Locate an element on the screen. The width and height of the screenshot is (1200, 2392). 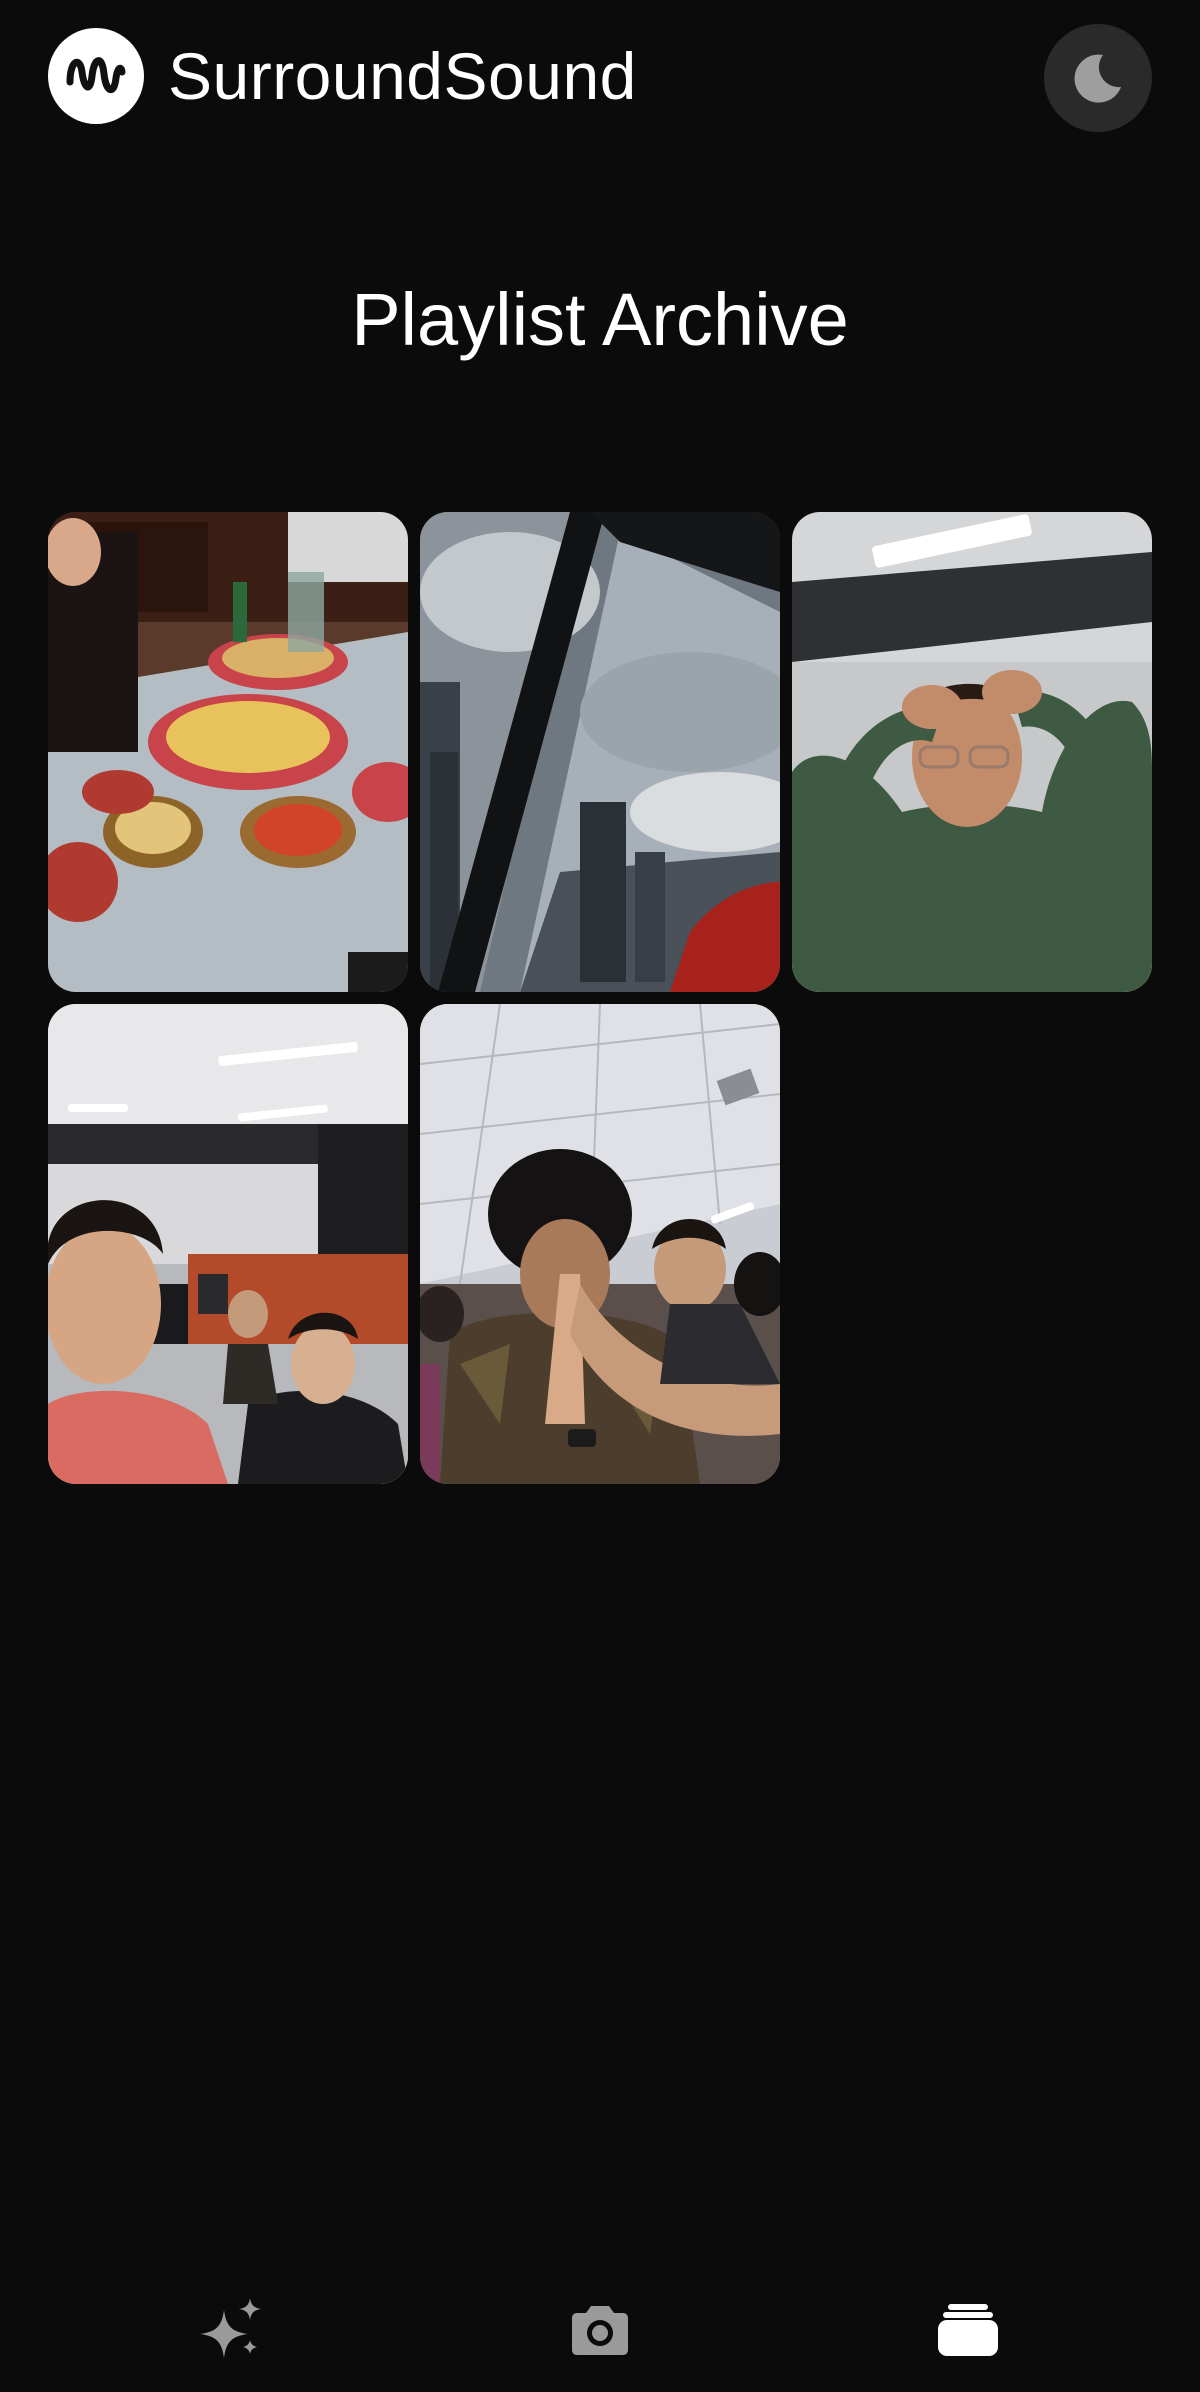
waveform-logo-icon is located at coordinates (96, 76).